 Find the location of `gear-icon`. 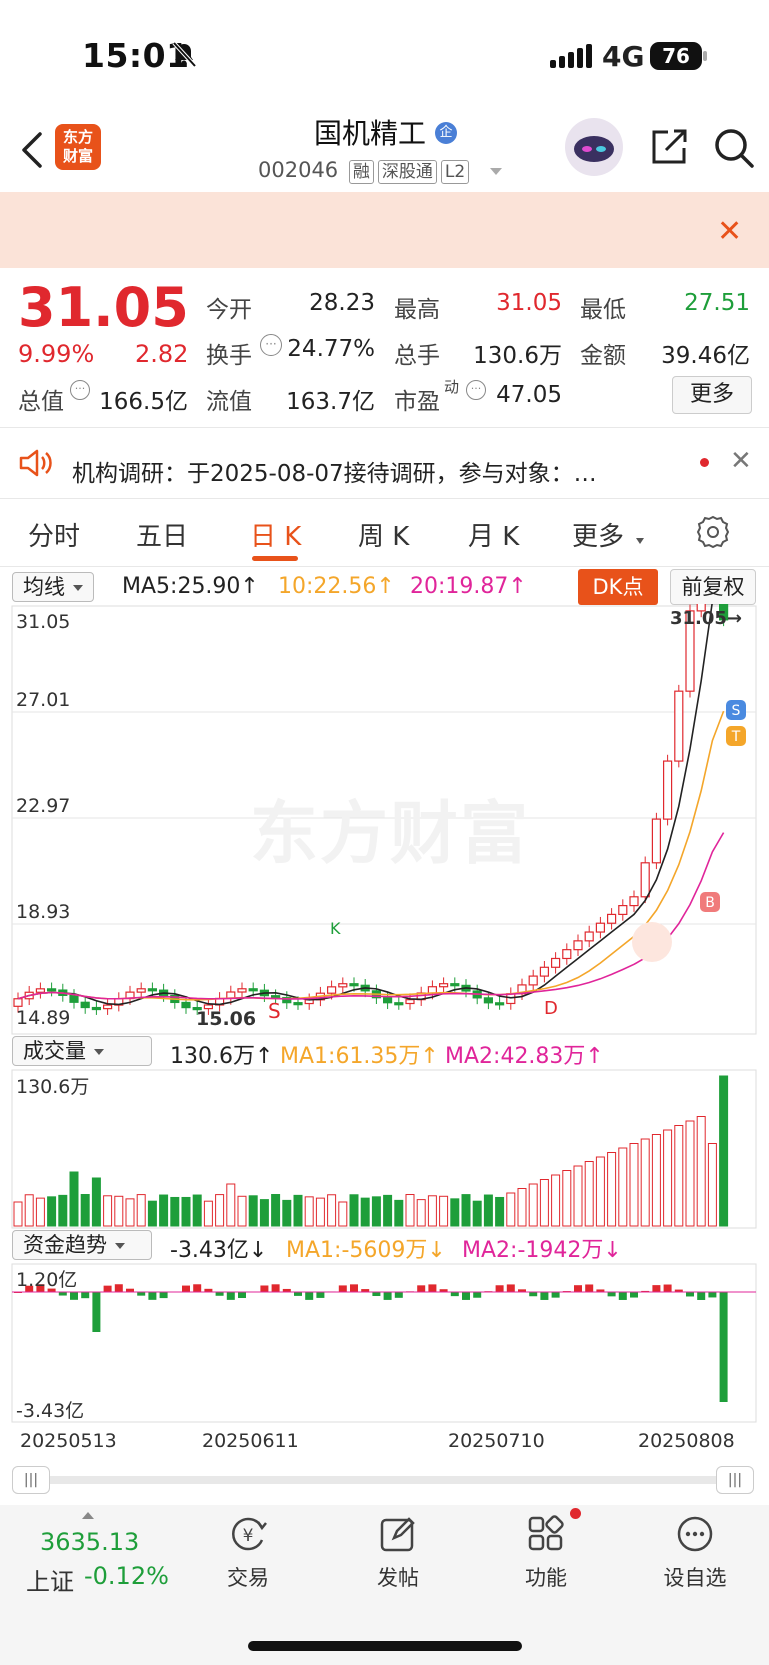

gear-icon is located at coordinates (713, 532).